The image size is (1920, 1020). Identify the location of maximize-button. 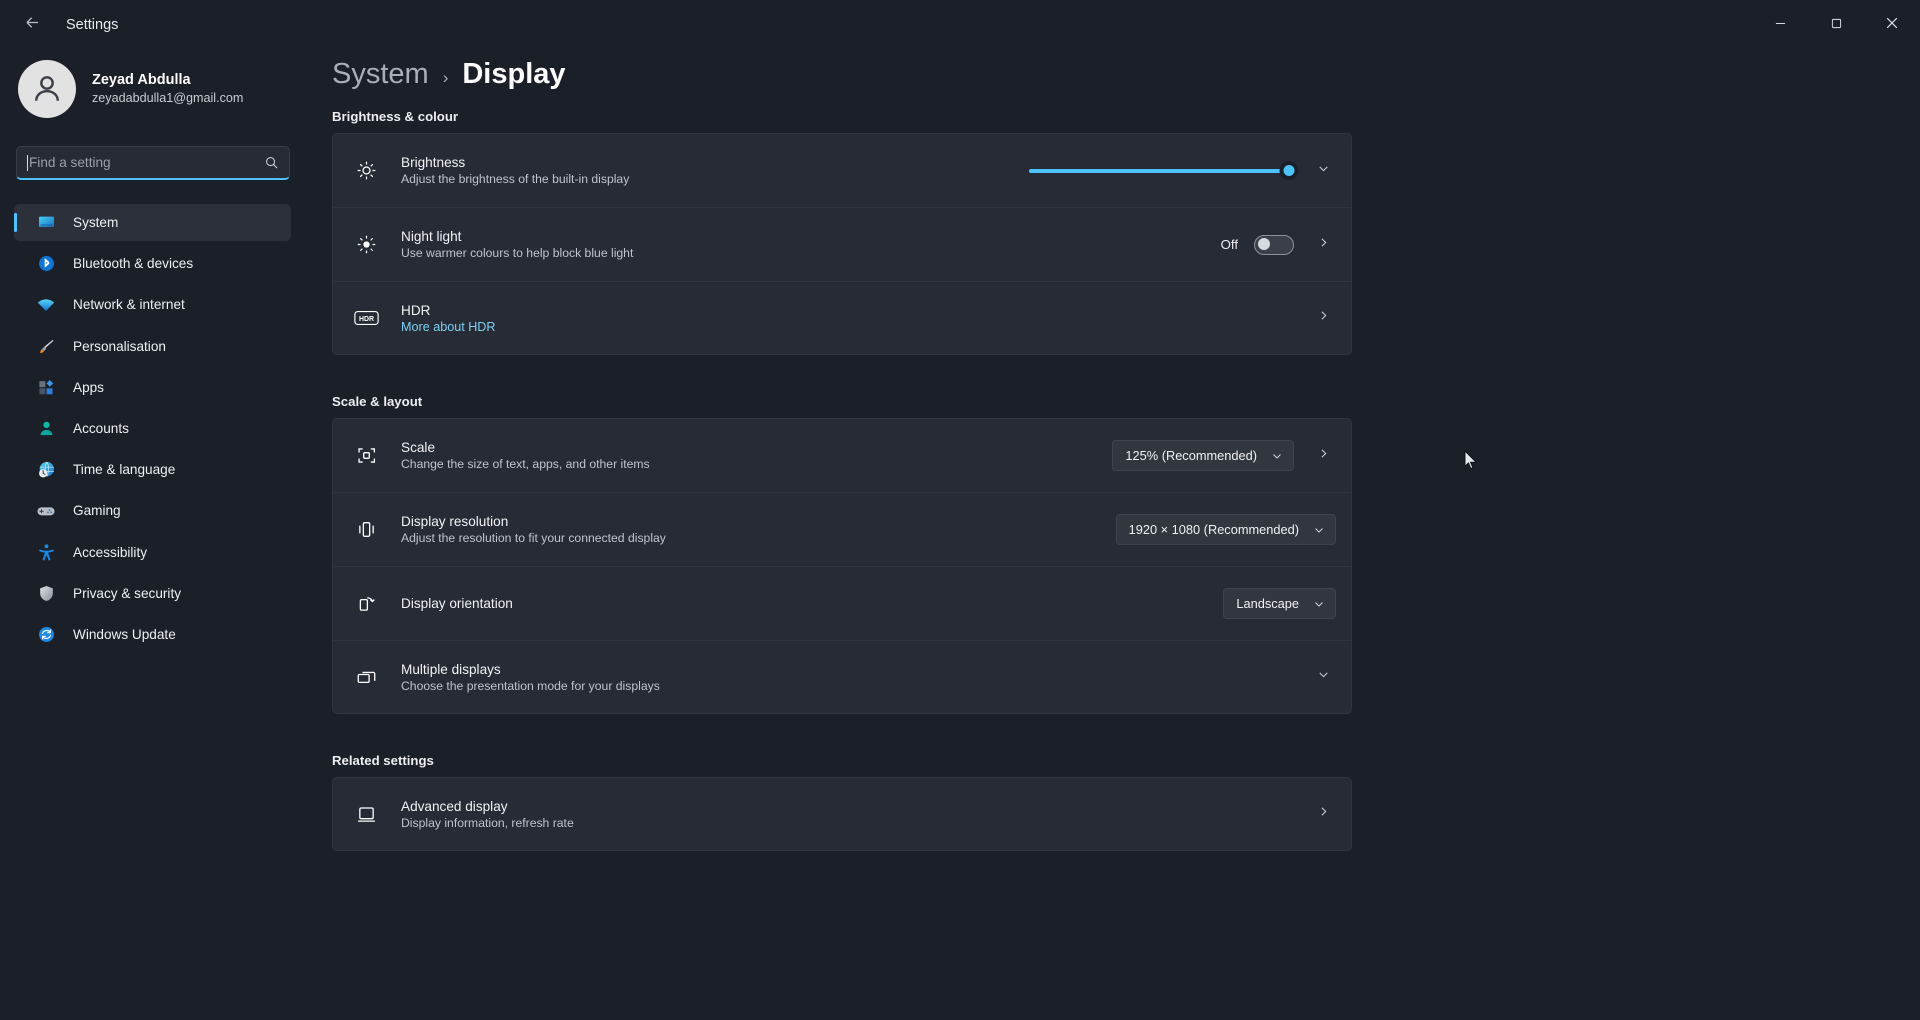
(1836, 25).